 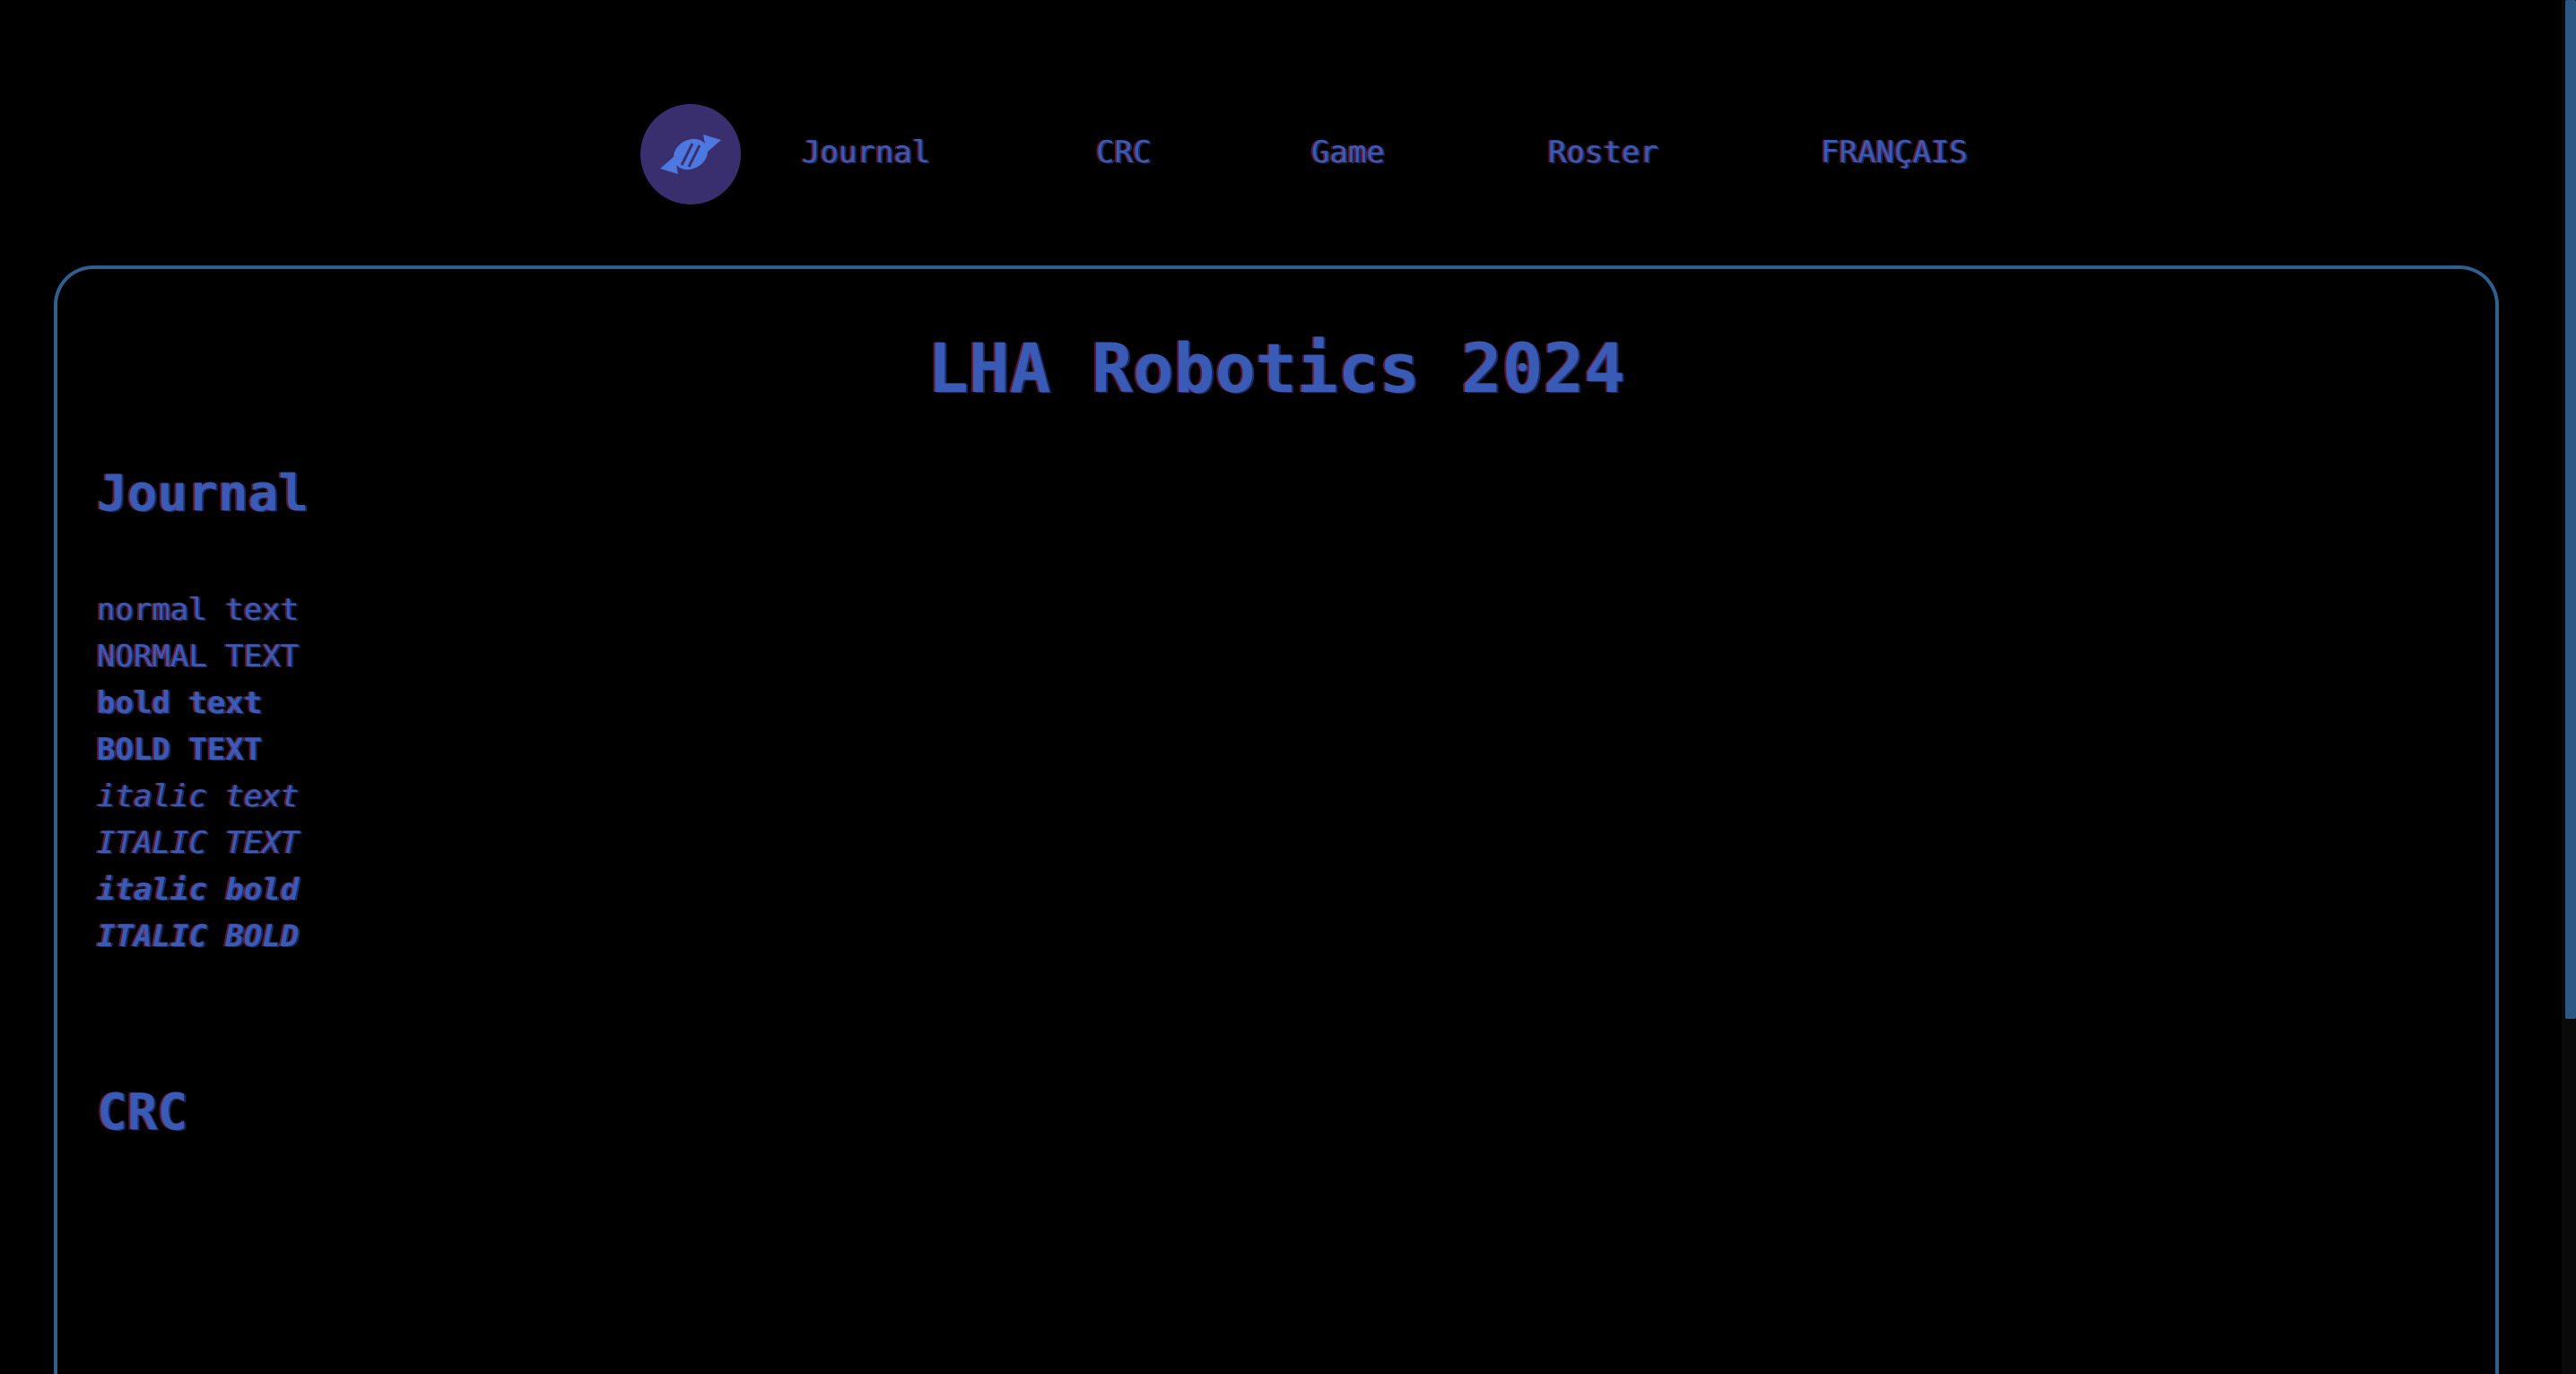 What do you see at coordinates (2570, 510) in the screenshot?
I see `scrollbar-thumb` at bounding box center [2570, 510].